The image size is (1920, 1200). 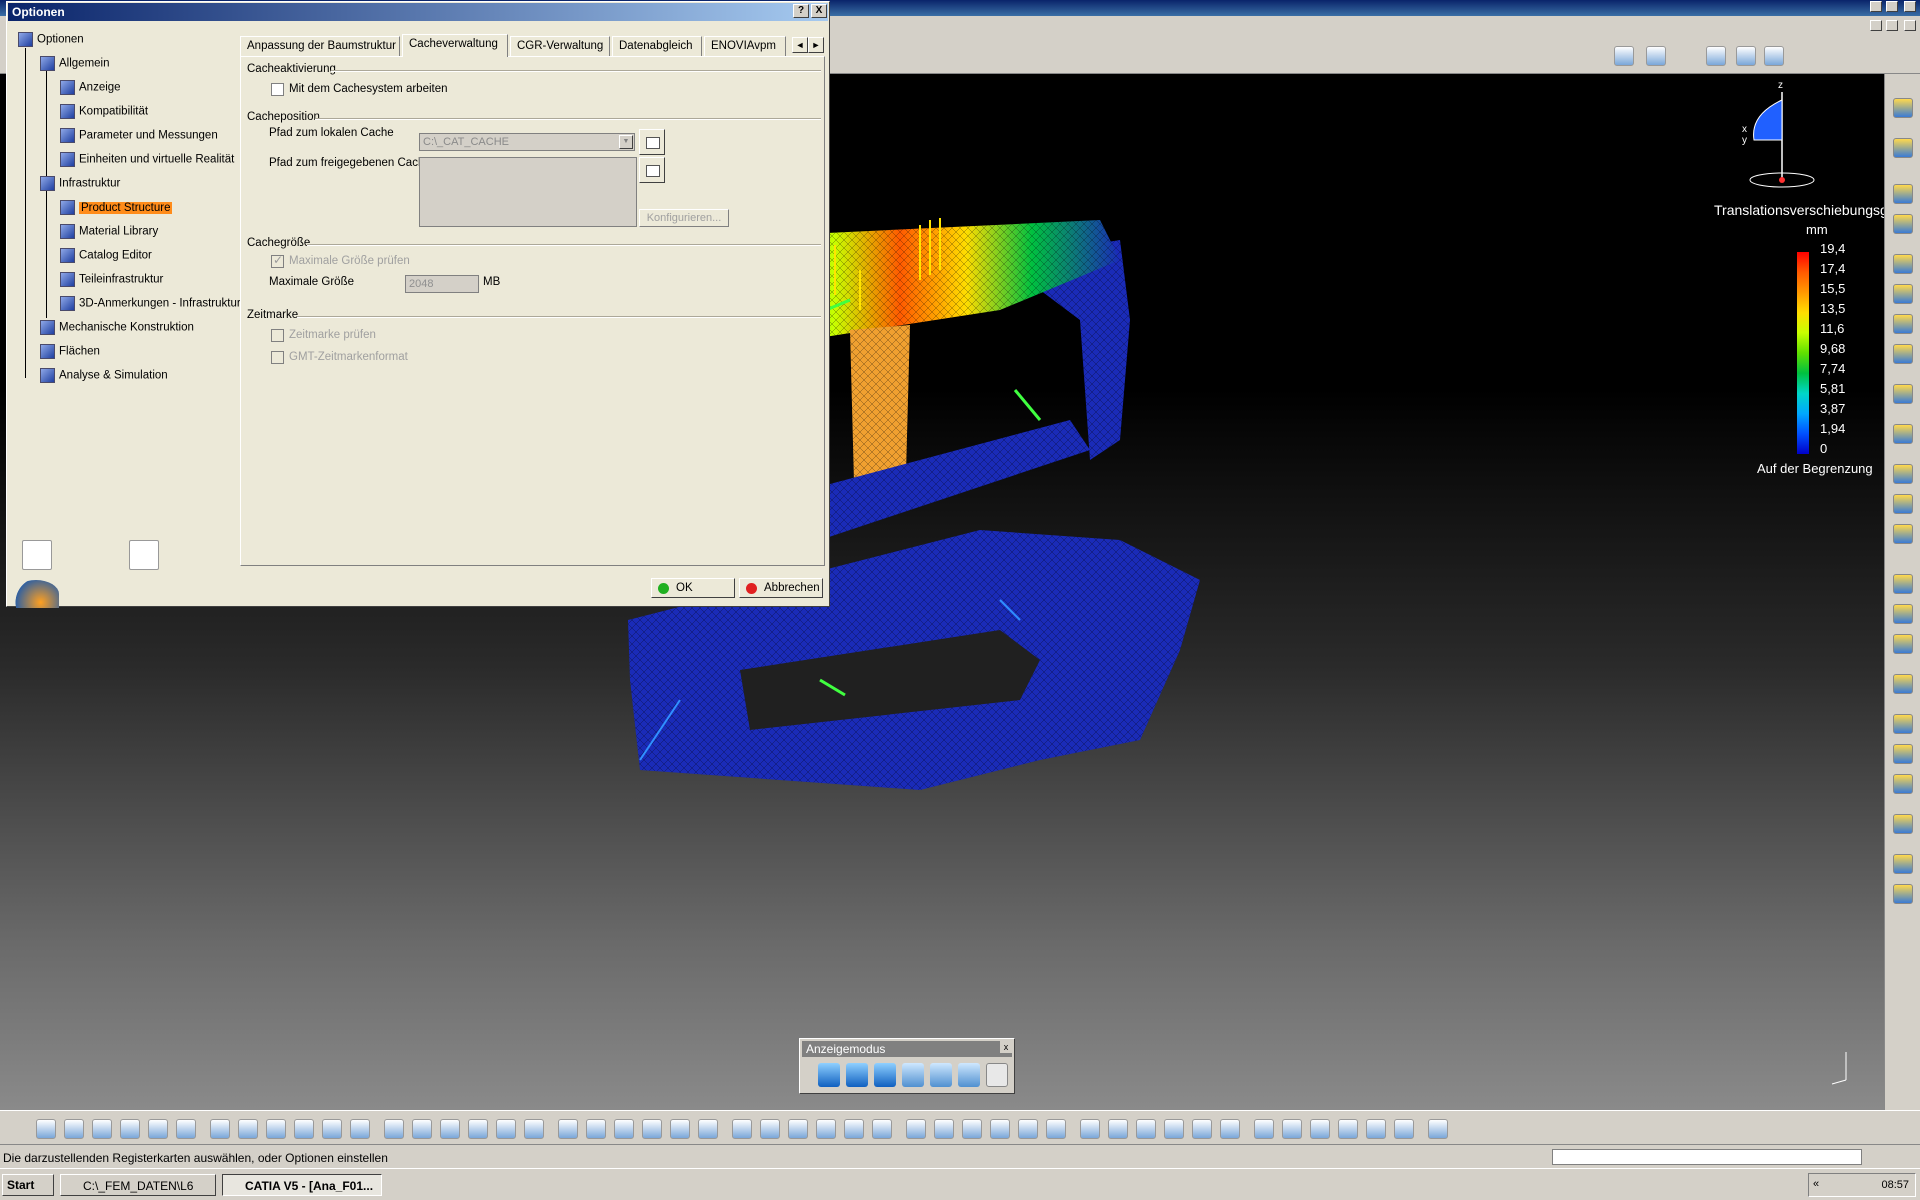 I want to click on dialog-help-button: ?, so click(x=801, y=11).